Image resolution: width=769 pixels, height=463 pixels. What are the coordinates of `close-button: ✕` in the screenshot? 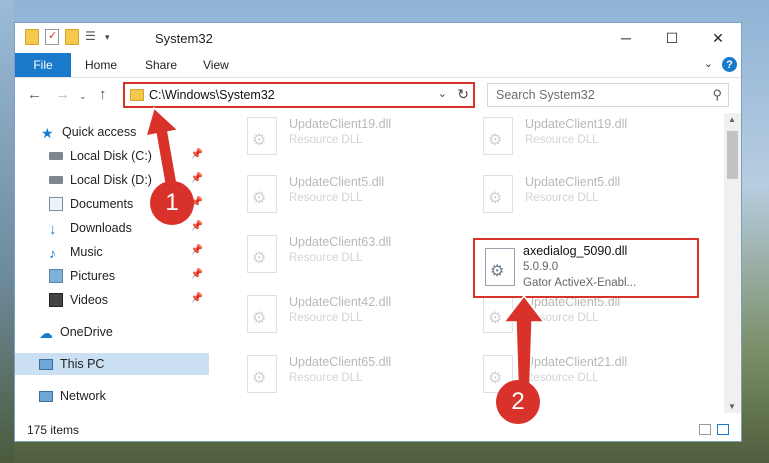 It's located at (718, 38).